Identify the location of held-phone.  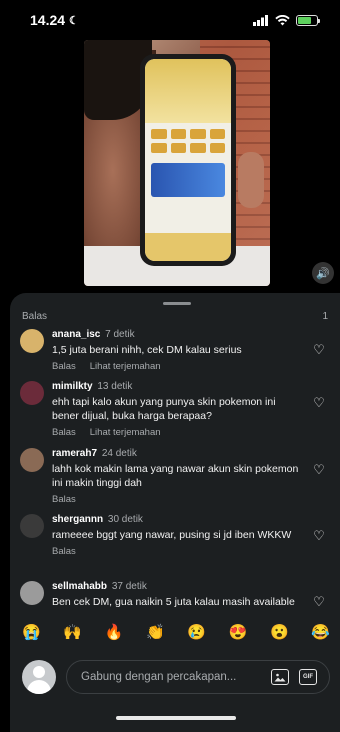
(188, 160).